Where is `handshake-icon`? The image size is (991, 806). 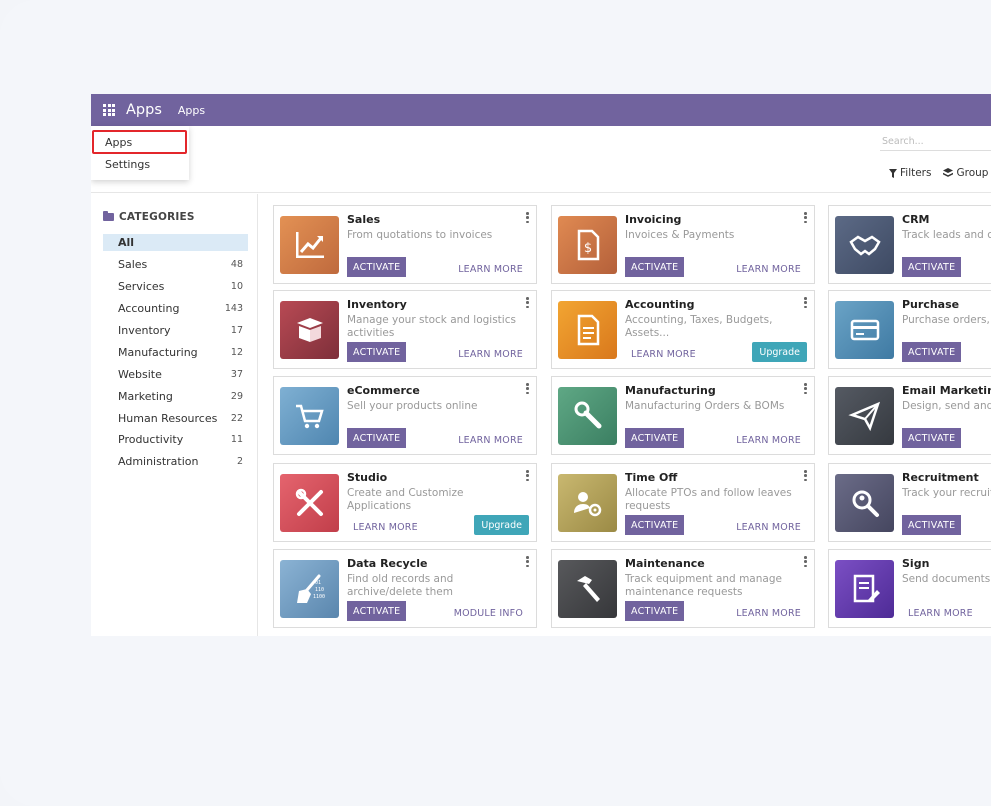 handshake-icon is located at coordinates (864, 245).